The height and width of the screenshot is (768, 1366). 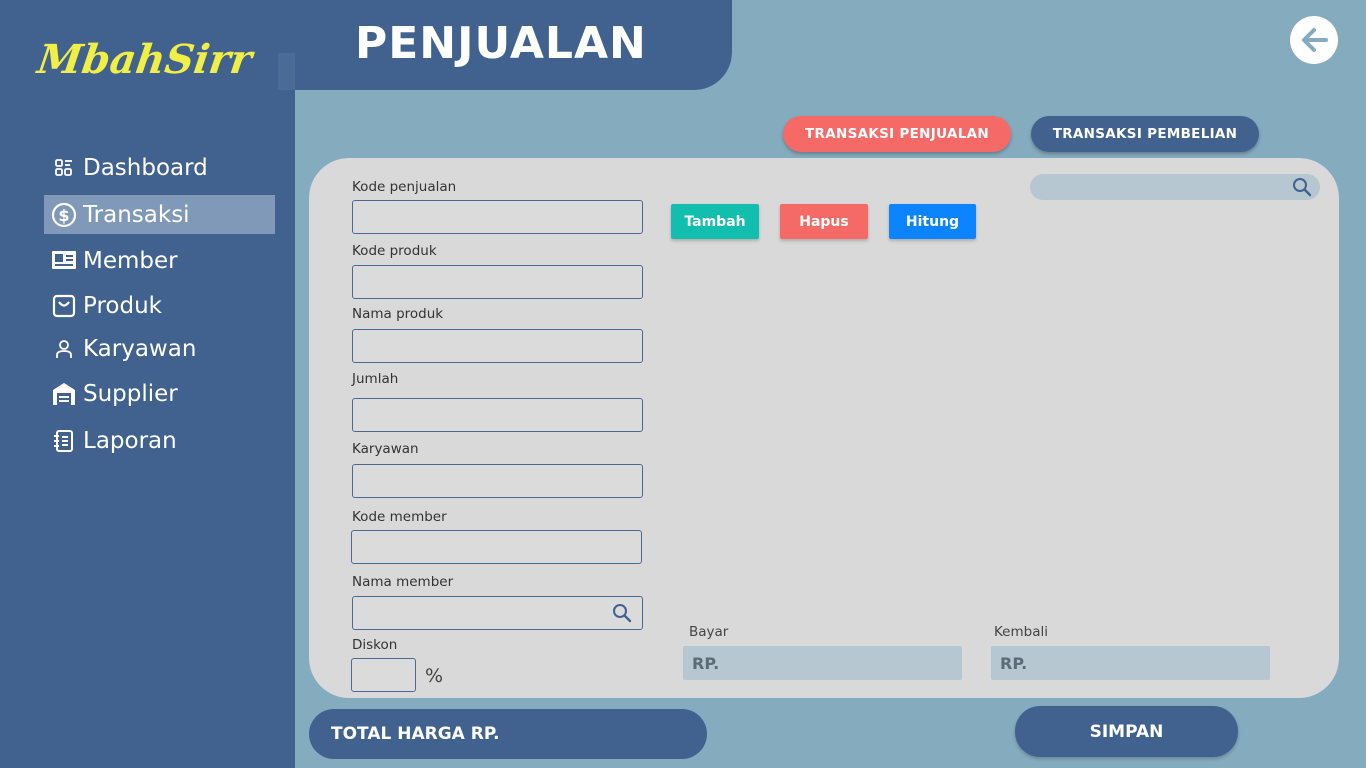 I want to click on hapus-button: Hapus, so click(x=824, y=221).